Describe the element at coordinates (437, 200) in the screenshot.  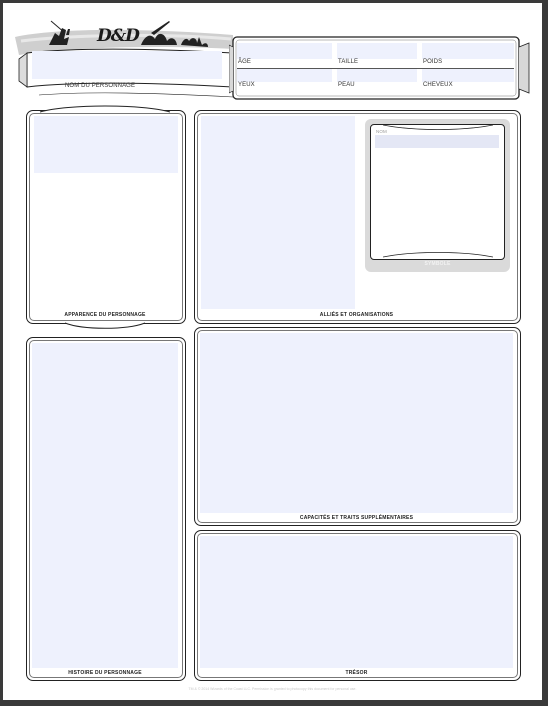
I see `symbol-image-field` at that location.